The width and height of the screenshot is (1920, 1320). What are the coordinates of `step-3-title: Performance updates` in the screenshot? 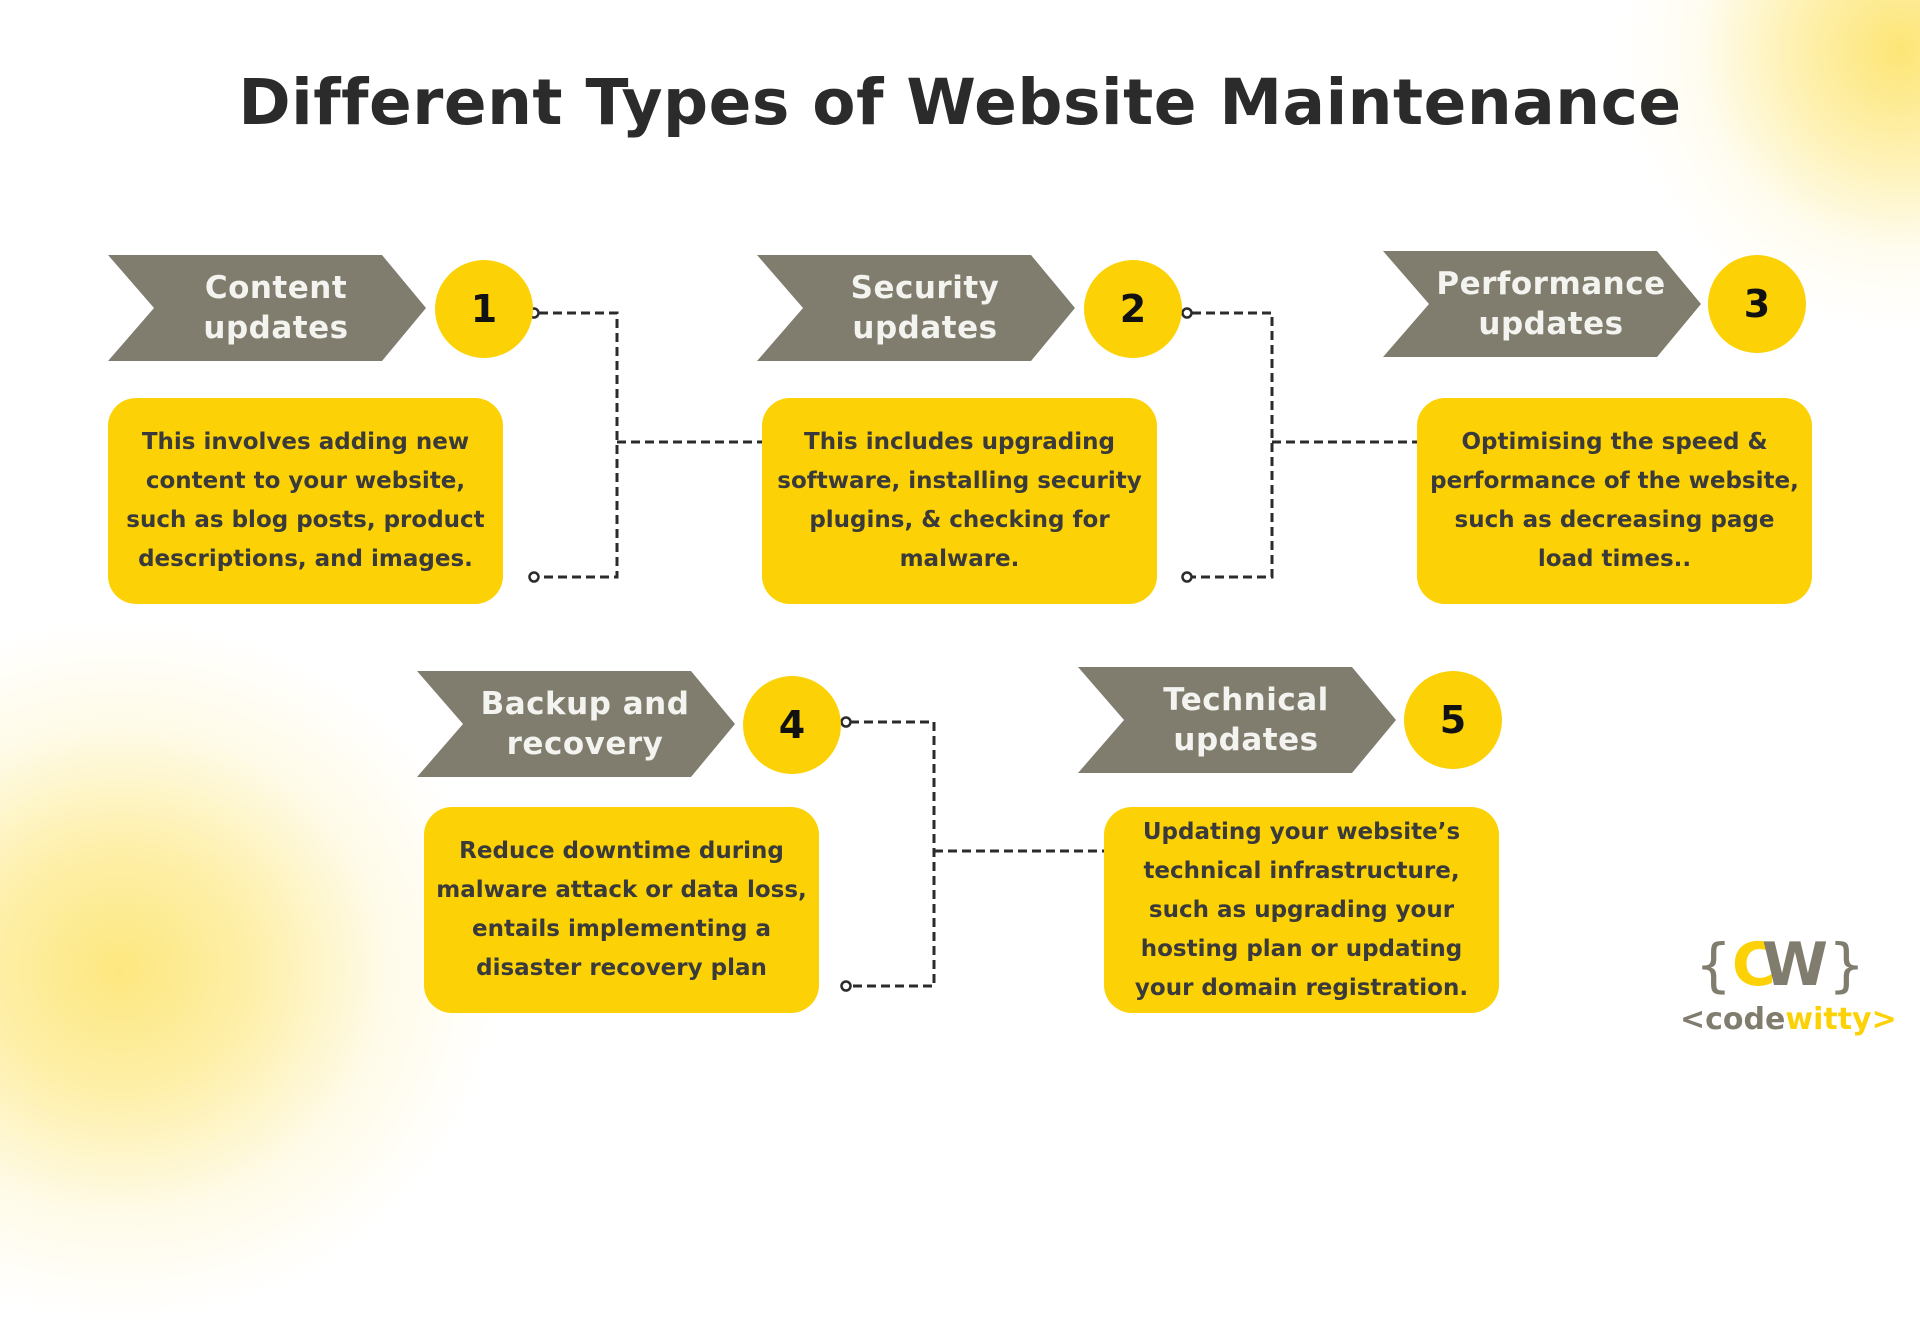 It's located at (1541, 304).